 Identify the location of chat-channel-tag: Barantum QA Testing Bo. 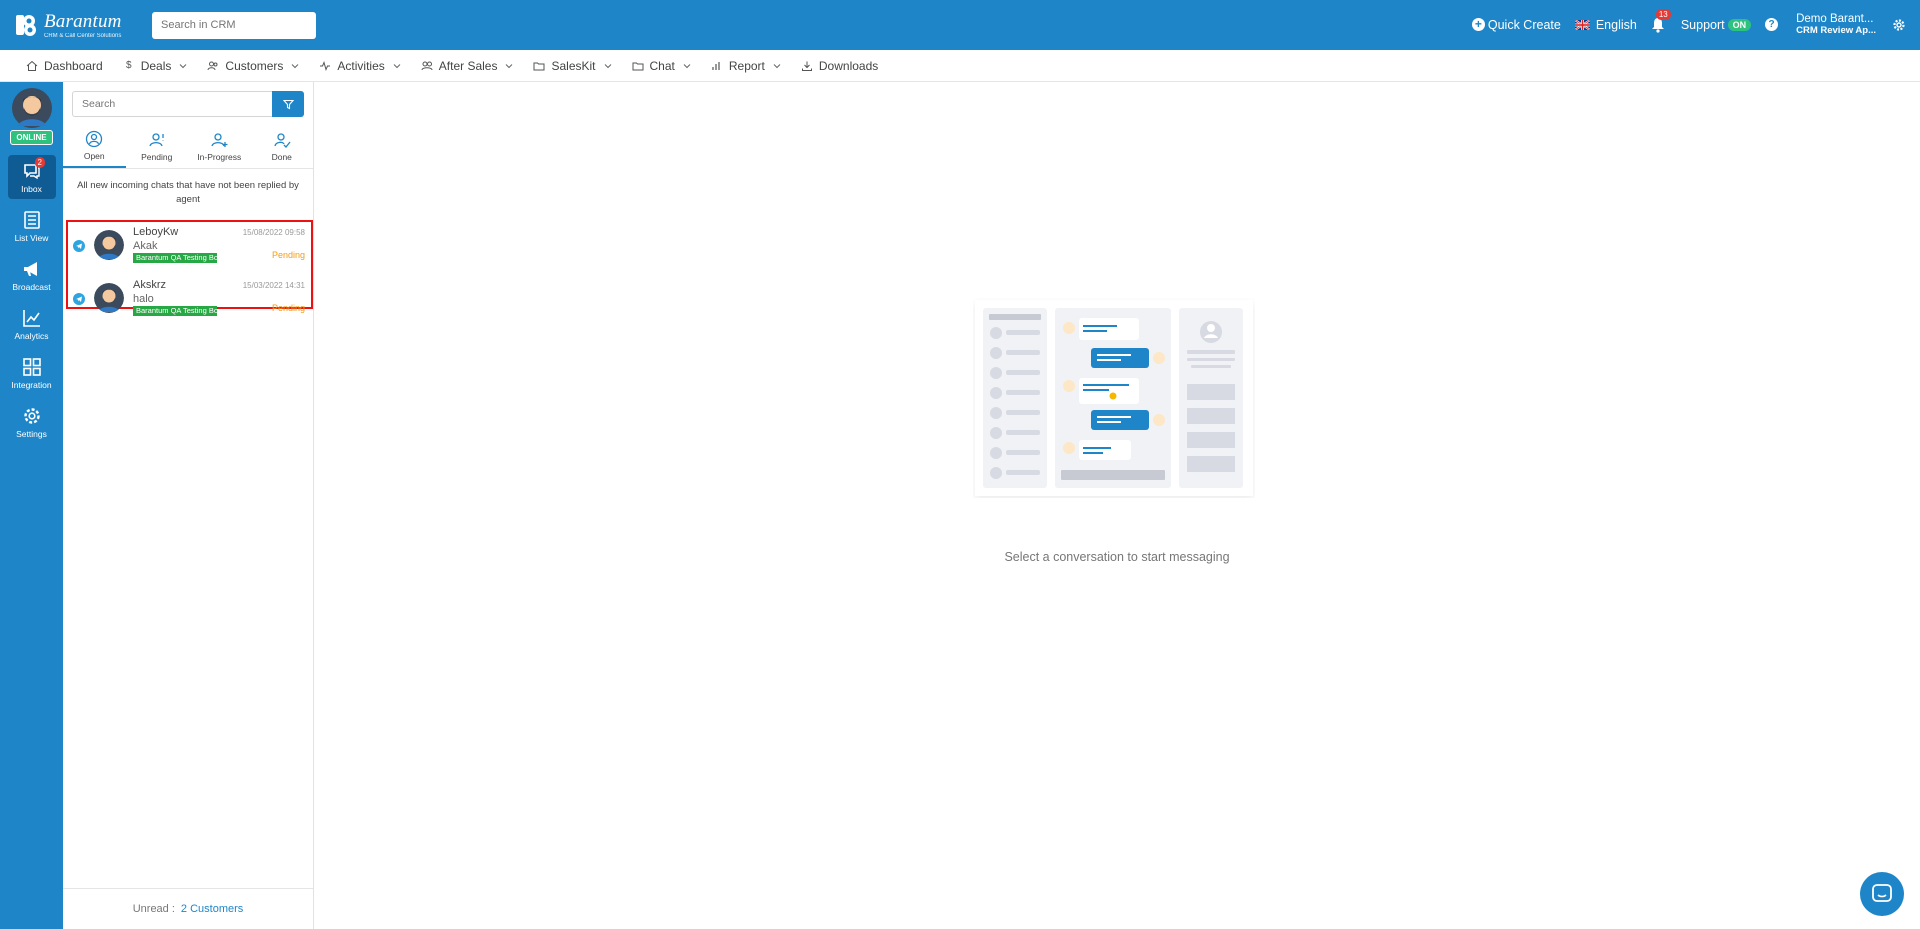
(175, 258).